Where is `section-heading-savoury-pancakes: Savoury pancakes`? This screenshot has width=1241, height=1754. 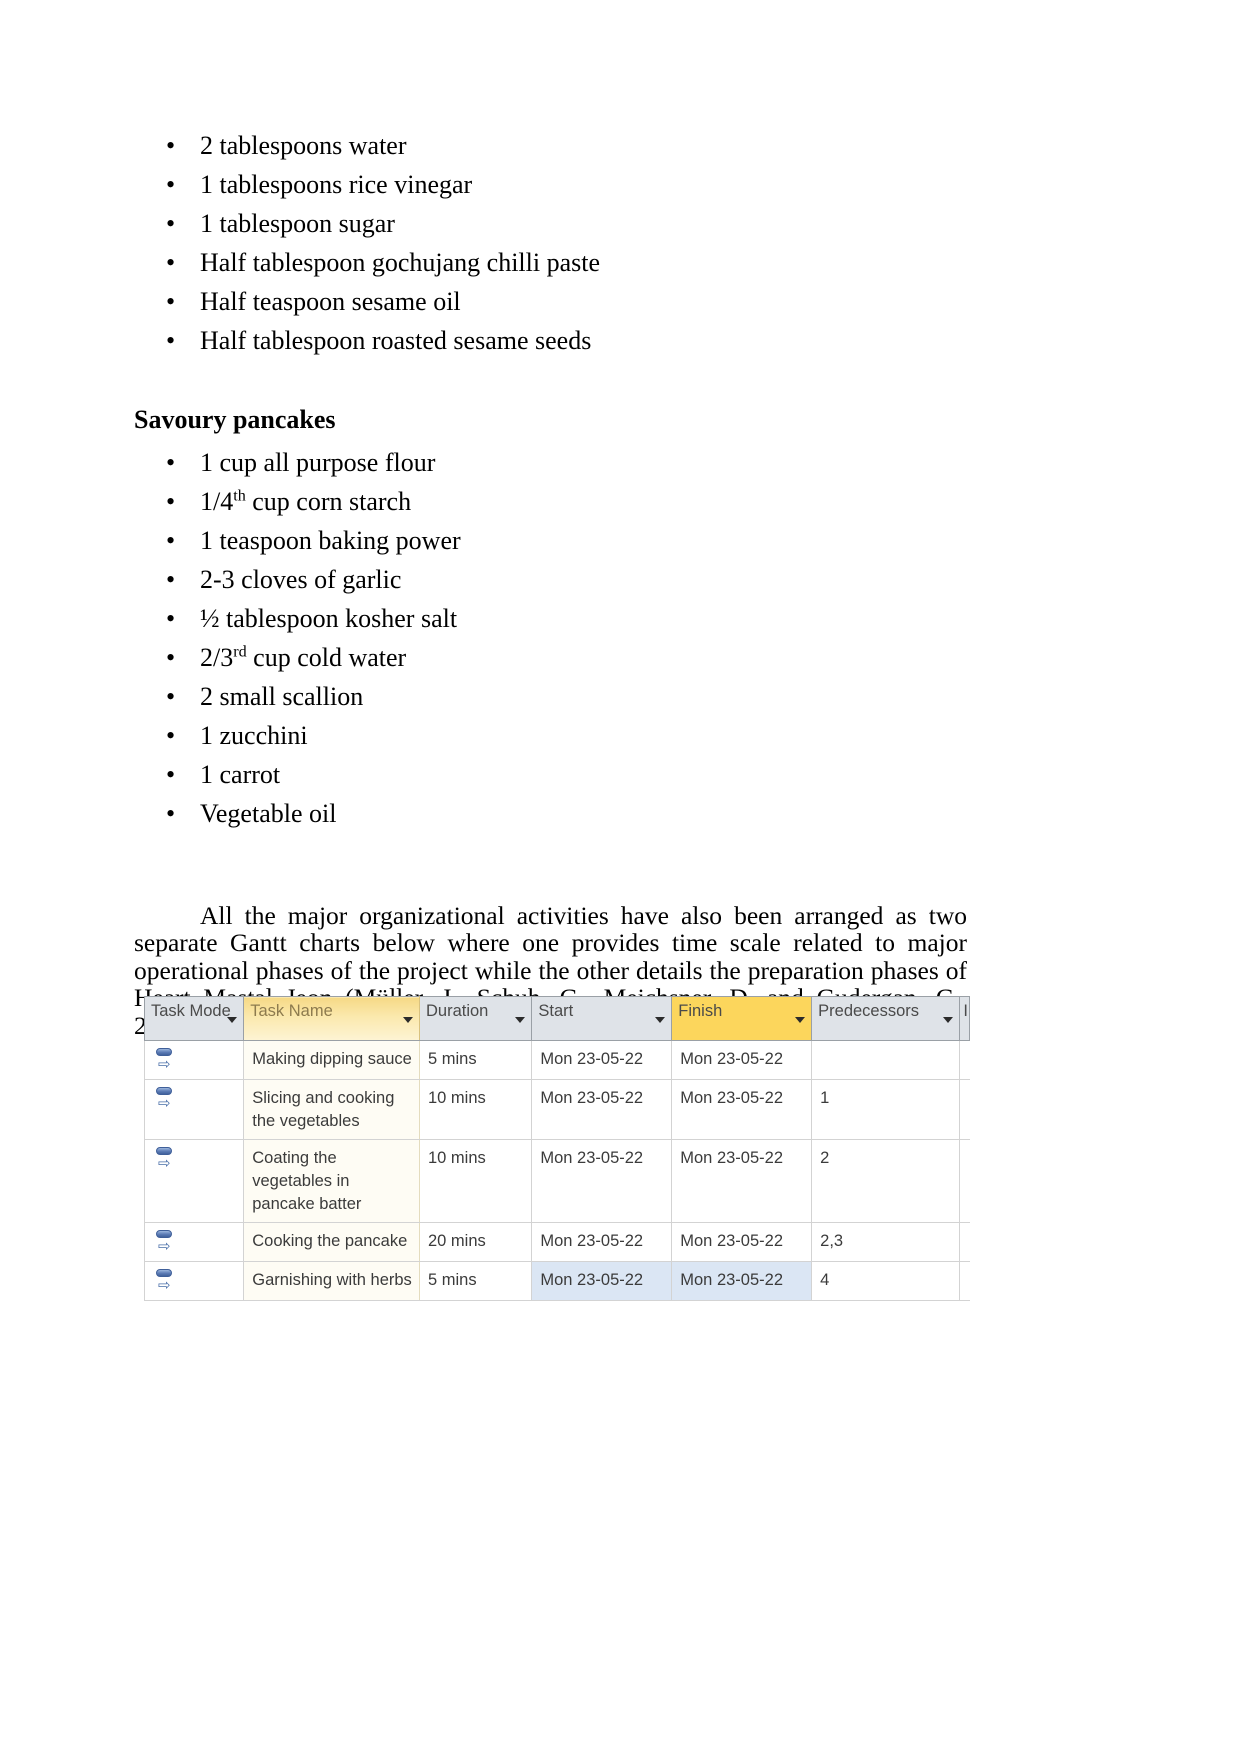
section-heading-savoury-pancakes: Savoury pancakes is located at coordinates (235, 419).